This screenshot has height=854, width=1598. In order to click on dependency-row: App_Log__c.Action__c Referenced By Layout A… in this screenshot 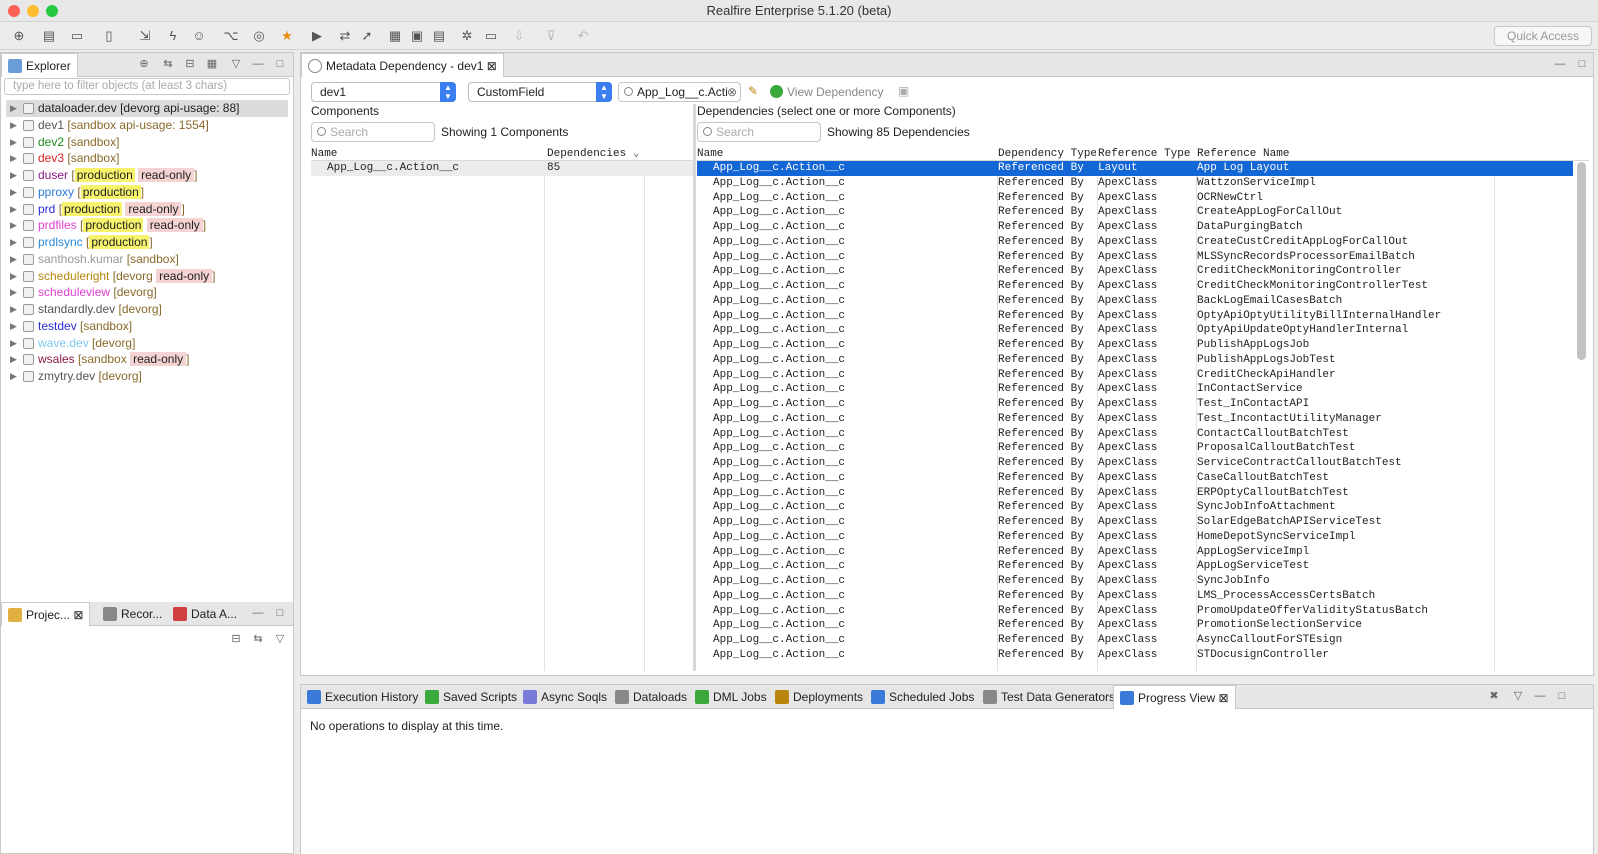, I will do `click(1135, 168)`.